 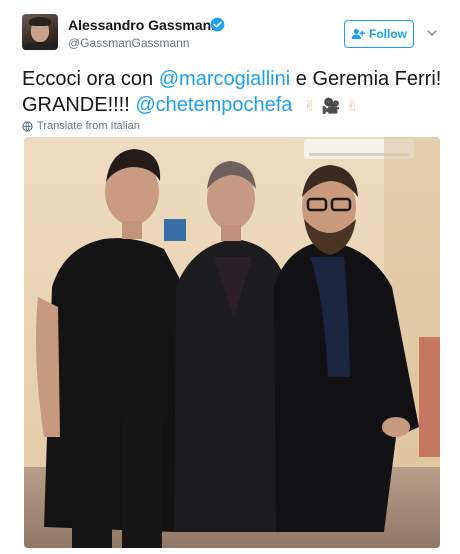 I want to click on tweet-text-part: Eccoci ora con, so click(x=90, y=79).